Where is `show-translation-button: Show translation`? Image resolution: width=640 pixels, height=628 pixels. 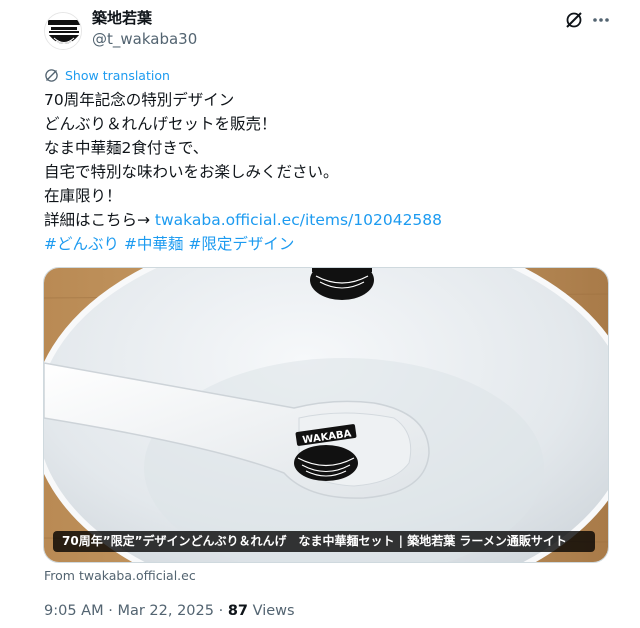 show-translation-button: Show translation is located at coordinates (107, 75).